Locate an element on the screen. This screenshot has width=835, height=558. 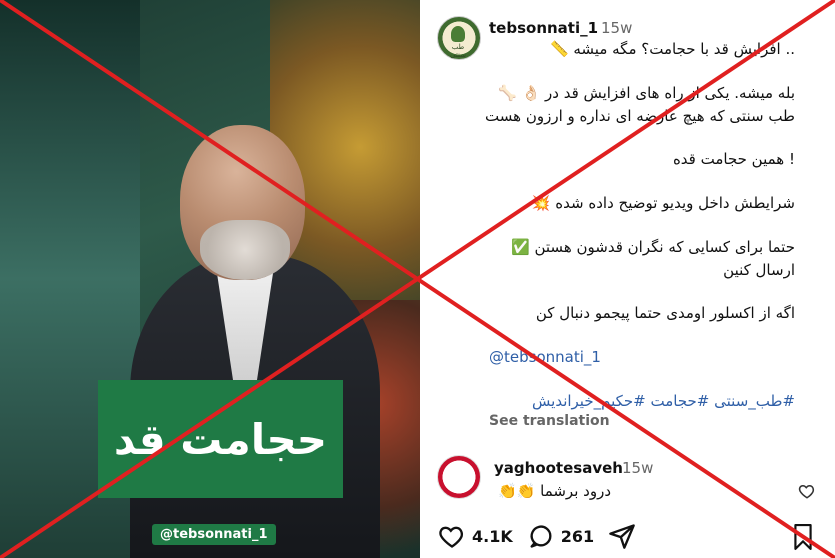
comment-count: 261 is located at coordinates (577, 536).